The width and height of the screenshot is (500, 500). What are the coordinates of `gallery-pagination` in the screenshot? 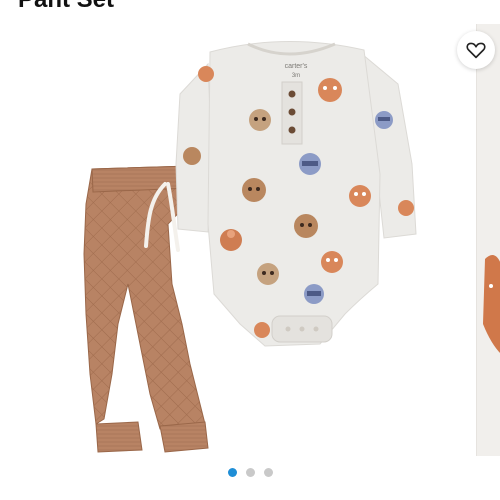 It's located at (250, 476).